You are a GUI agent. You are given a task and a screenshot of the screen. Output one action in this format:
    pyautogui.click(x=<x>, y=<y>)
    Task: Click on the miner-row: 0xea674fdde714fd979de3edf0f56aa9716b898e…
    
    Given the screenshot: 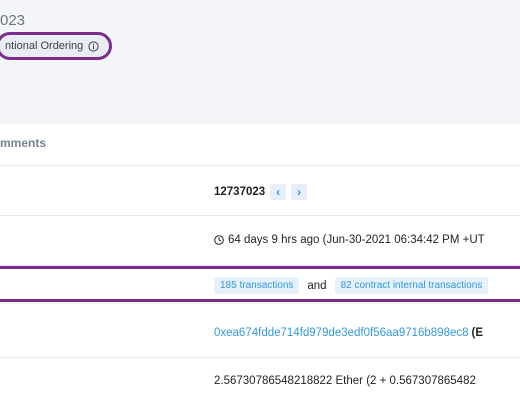 What is the action you would take?
    pyautogui.click(x=260, y=334)
    